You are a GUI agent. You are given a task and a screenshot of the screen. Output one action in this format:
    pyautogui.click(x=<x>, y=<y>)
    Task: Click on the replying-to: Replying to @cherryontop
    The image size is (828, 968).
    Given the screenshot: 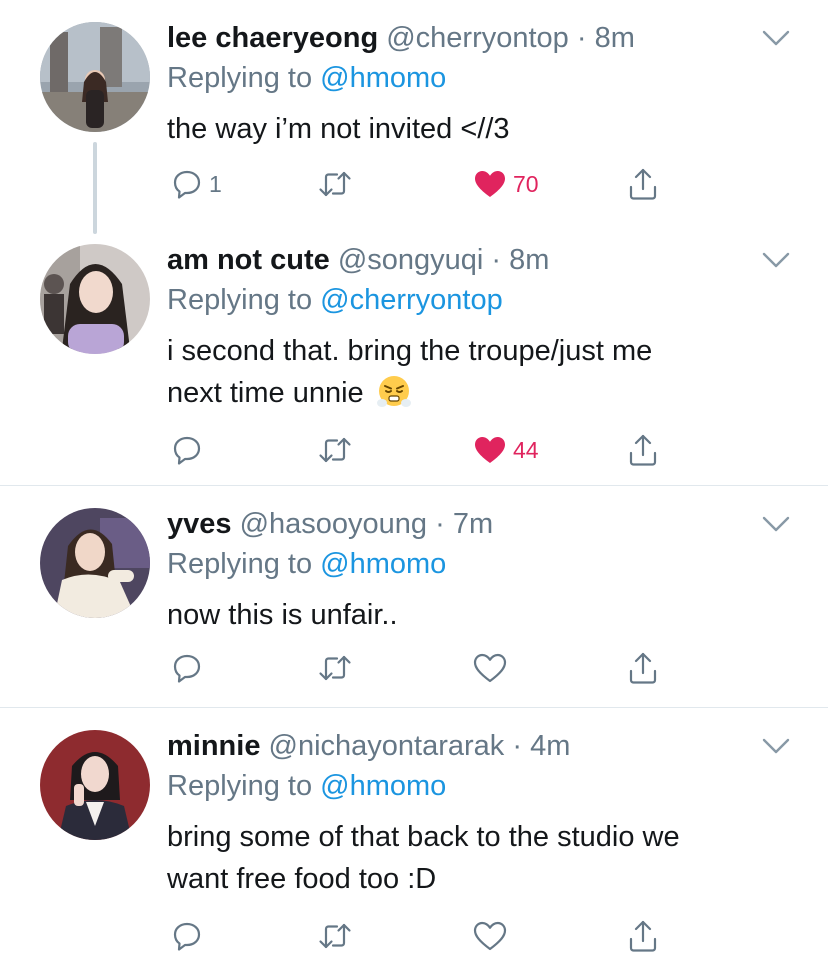 What is the action you would take?
    pyautogui.click(x=335, y=300)
    